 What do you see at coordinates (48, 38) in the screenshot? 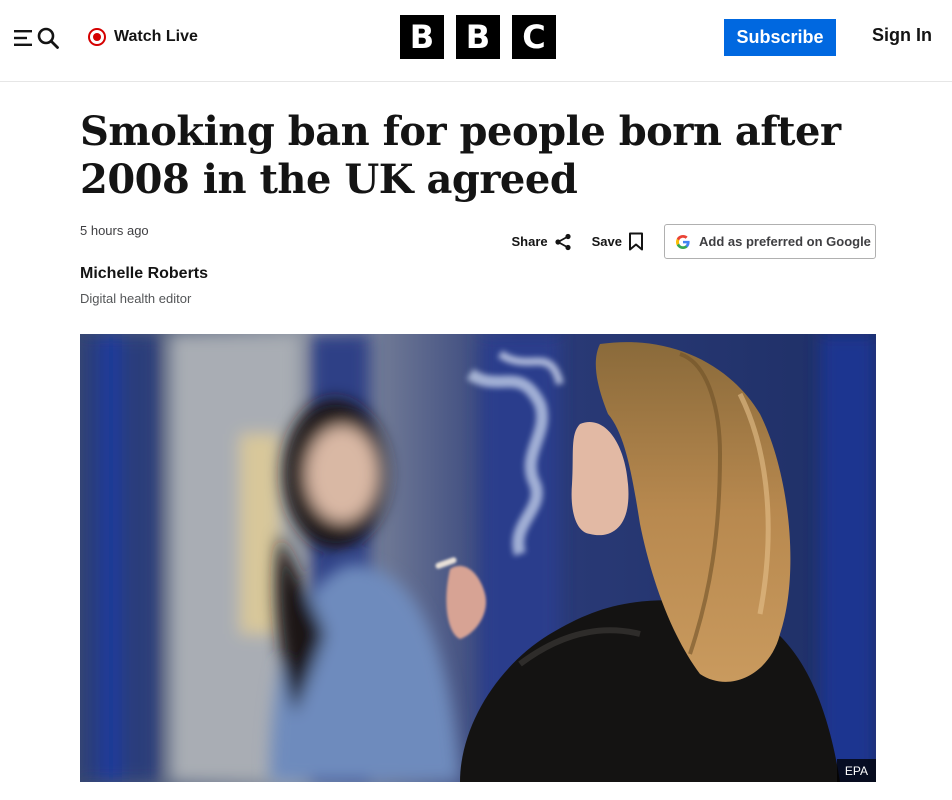
I see `search-icon` at bounding box center [48, 38].